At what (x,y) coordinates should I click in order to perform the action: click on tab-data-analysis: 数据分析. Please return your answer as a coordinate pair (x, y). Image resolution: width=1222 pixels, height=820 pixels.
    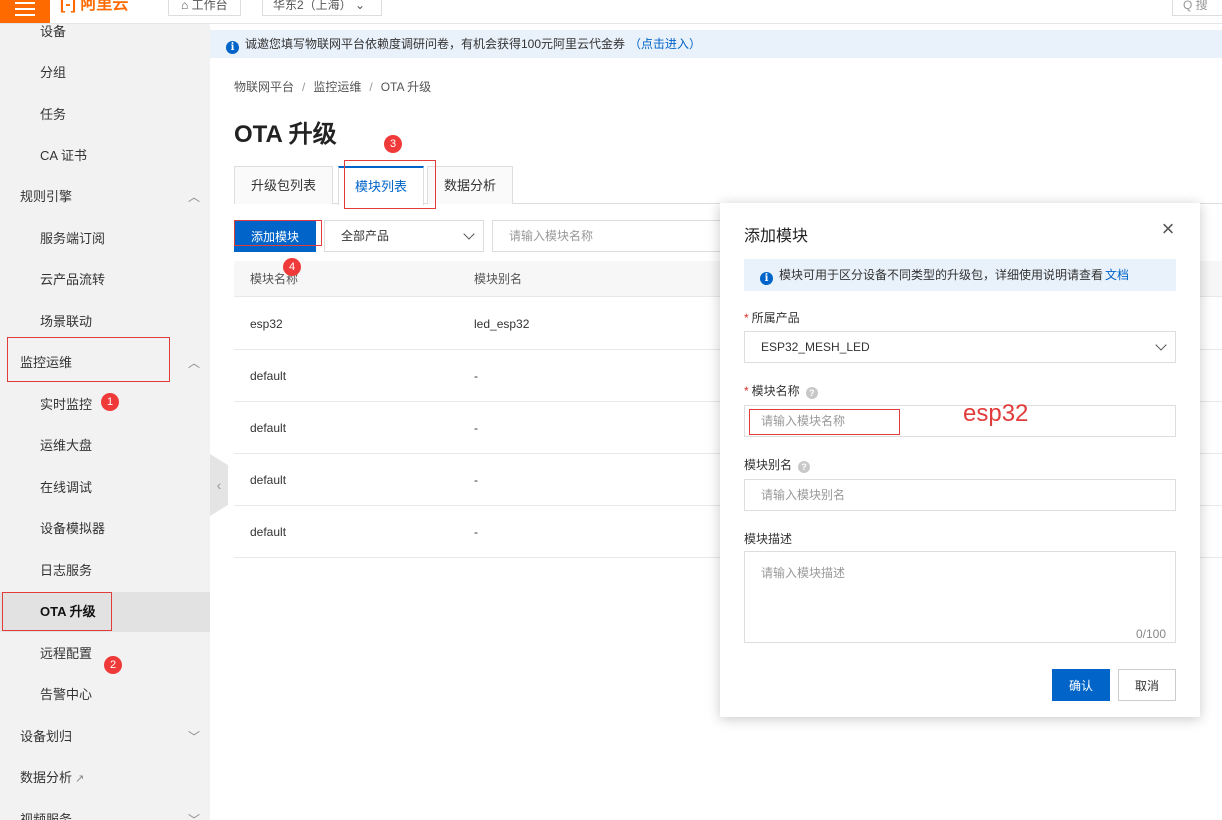
    Looking at the image, I should click on (470, 185).